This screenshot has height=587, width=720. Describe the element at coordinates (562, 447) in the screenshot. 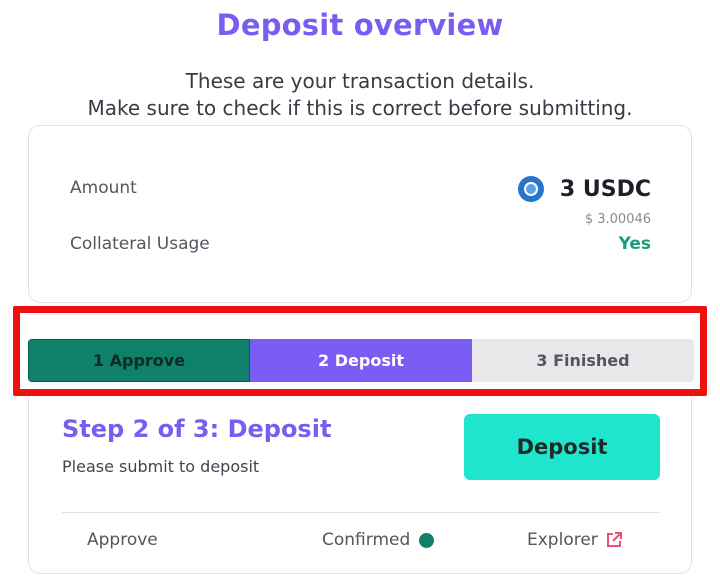

I see `deposit-button: Deposit` at that location.